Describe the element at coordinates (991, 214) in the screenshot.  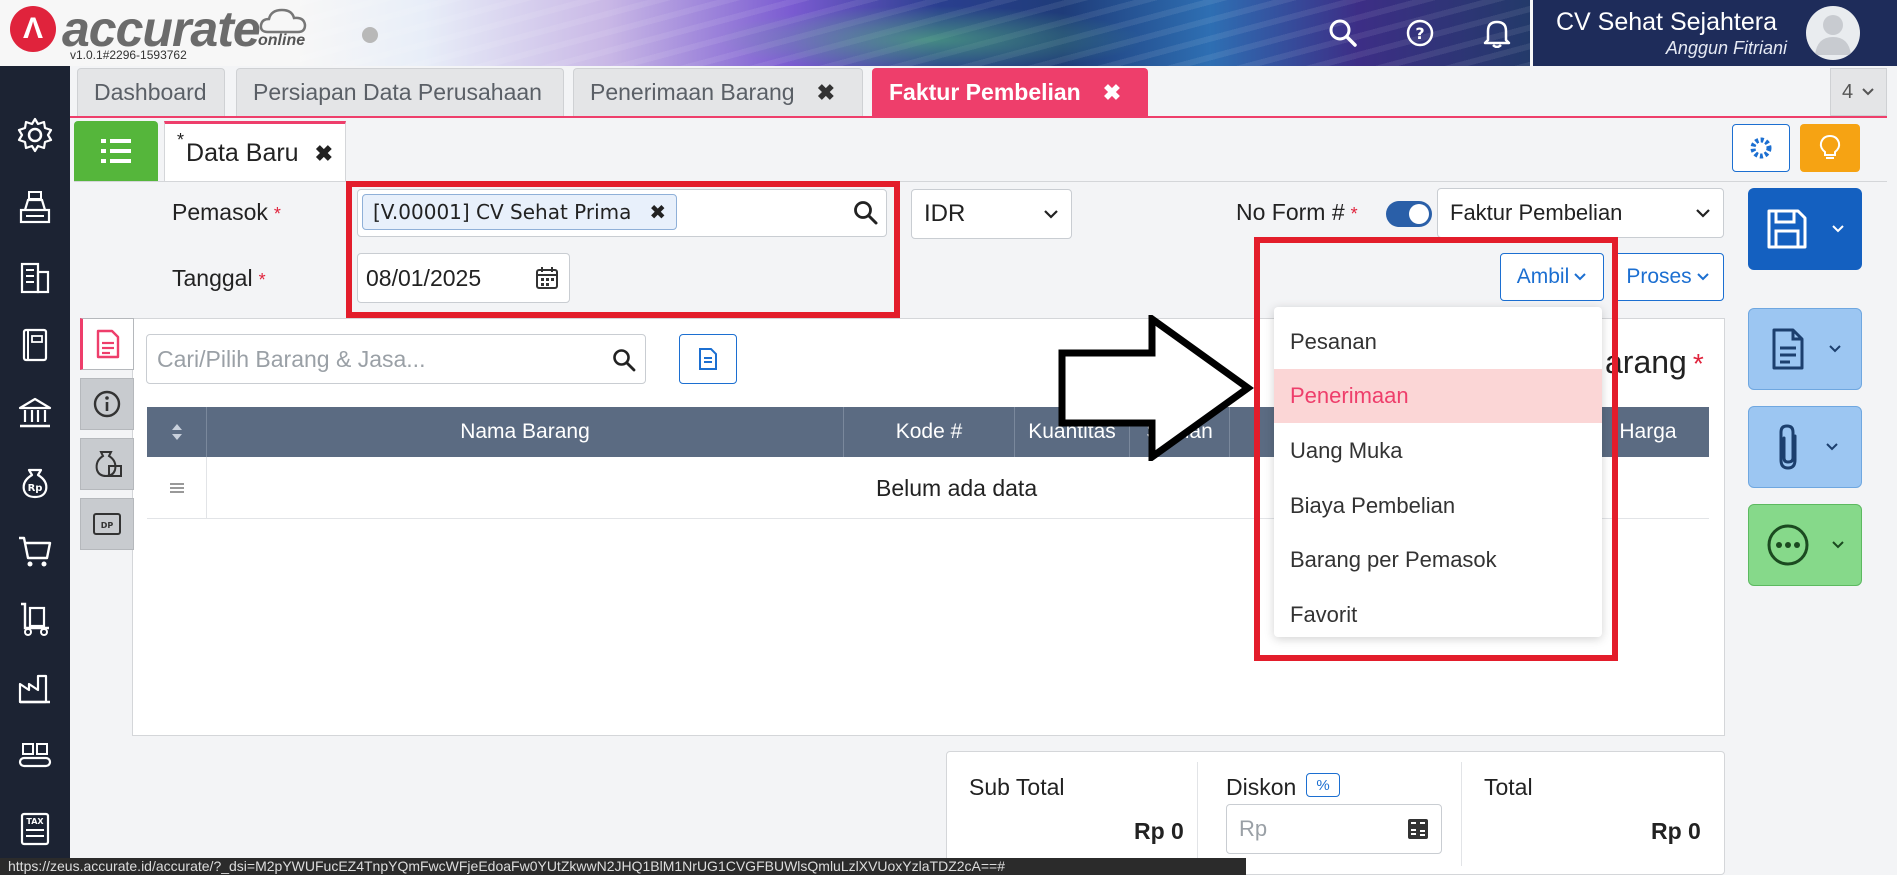
I see `currency-select: IDR` at that location.